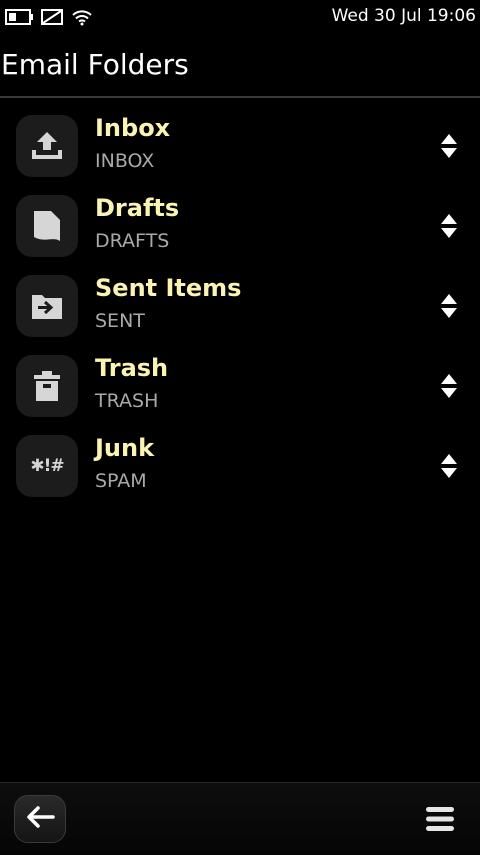  I want to click on folder-item-drafts: Drafts DRAFTS, so click(240, 226).